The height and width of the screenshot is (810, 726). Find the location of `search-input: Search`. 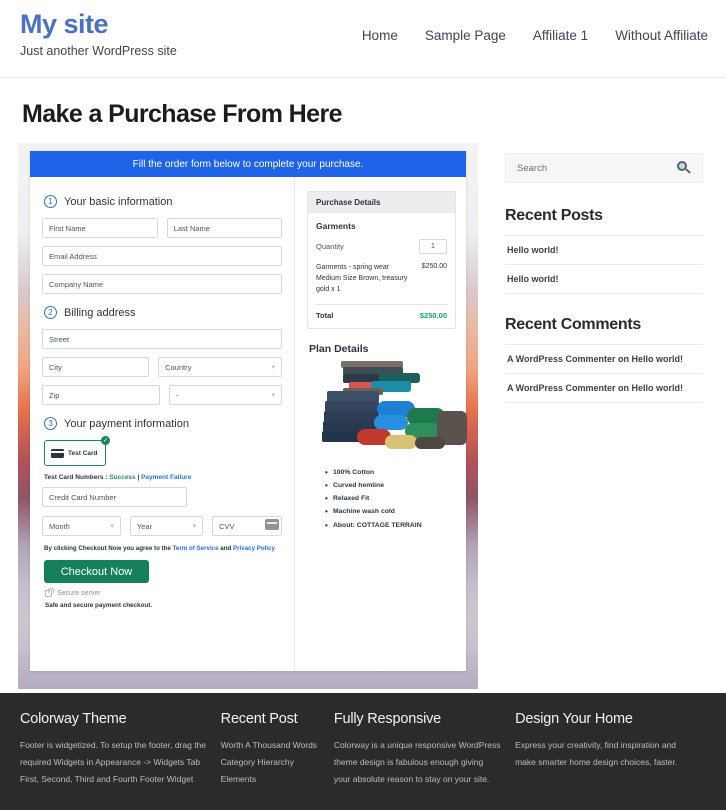

search-input: Search is located at coordinates (532, 168).